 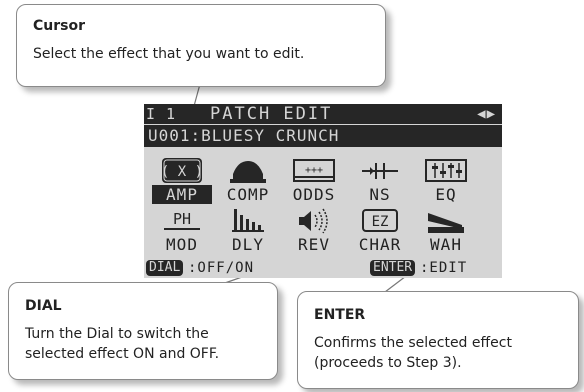 I want to click on effect-comp: COMP, so click(x=248, y=182).